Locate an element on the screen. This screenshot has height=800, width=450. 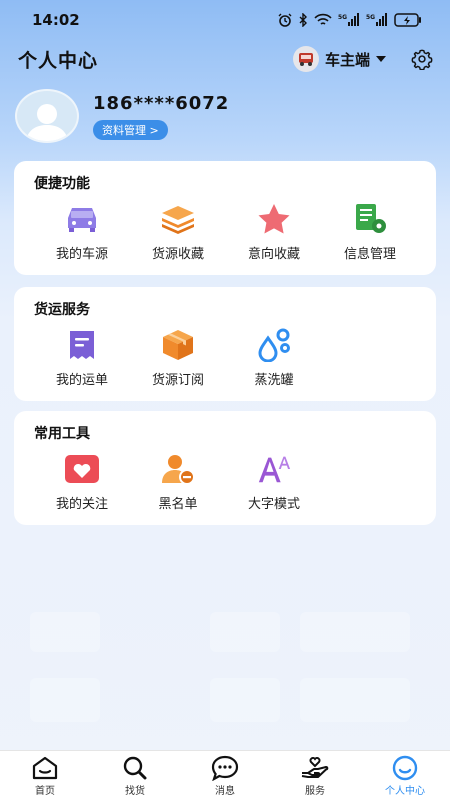
page-title: 个人中心 is located at coordinates (58, 60).